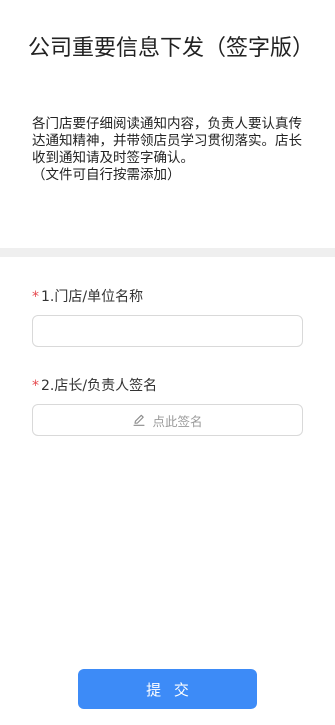  I want to click on store-name-input, so click(167, 331).